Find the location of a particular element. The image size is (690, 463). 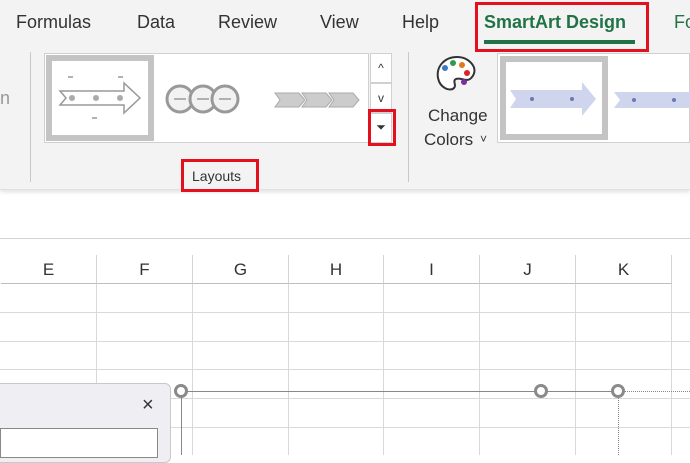

timeline-arrow-icon is located at coordinates (100, 97).